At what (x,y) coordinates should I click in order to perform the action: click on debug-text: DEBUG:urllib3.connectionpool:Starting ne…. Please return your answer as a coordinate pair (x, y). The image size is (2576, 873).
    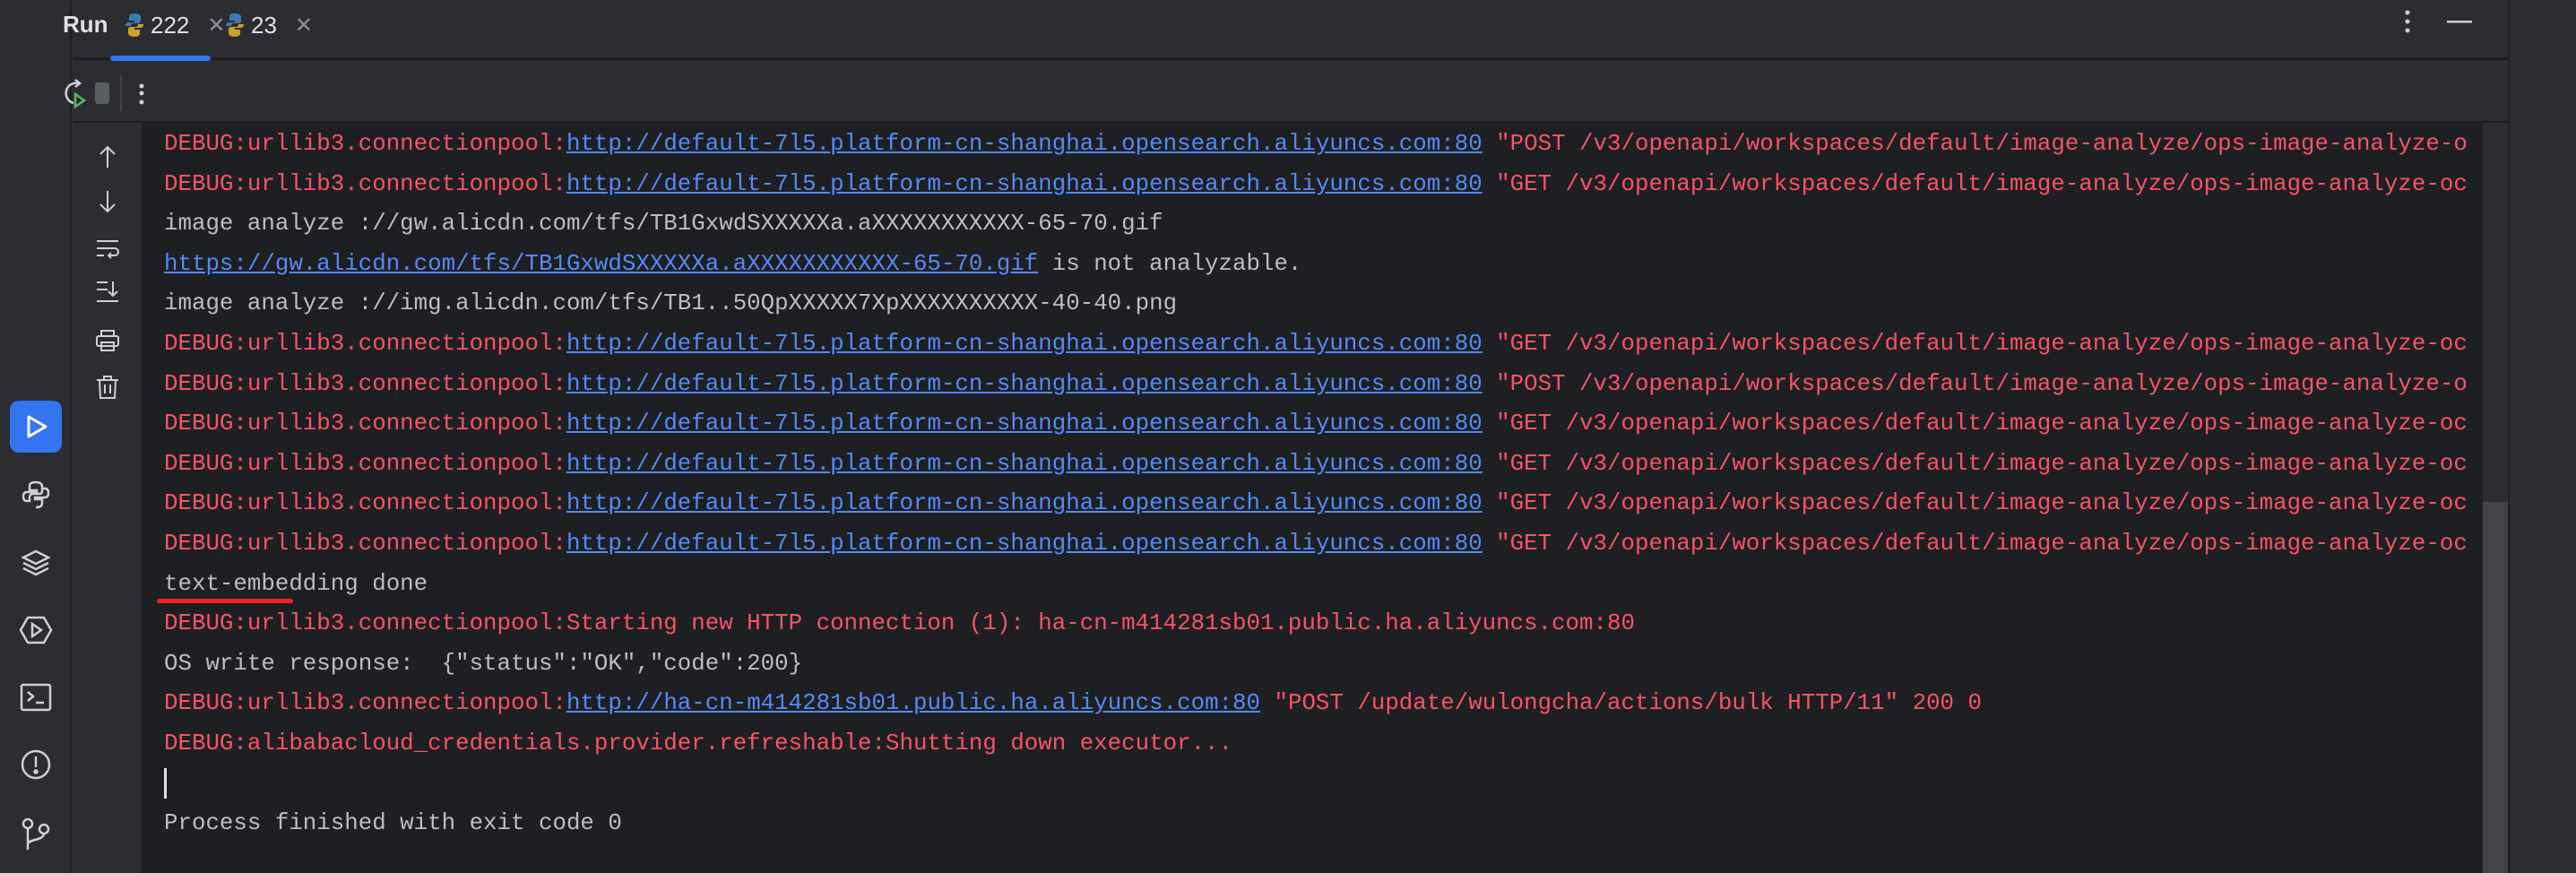
    Looking at the image, I should click on (899, 623).